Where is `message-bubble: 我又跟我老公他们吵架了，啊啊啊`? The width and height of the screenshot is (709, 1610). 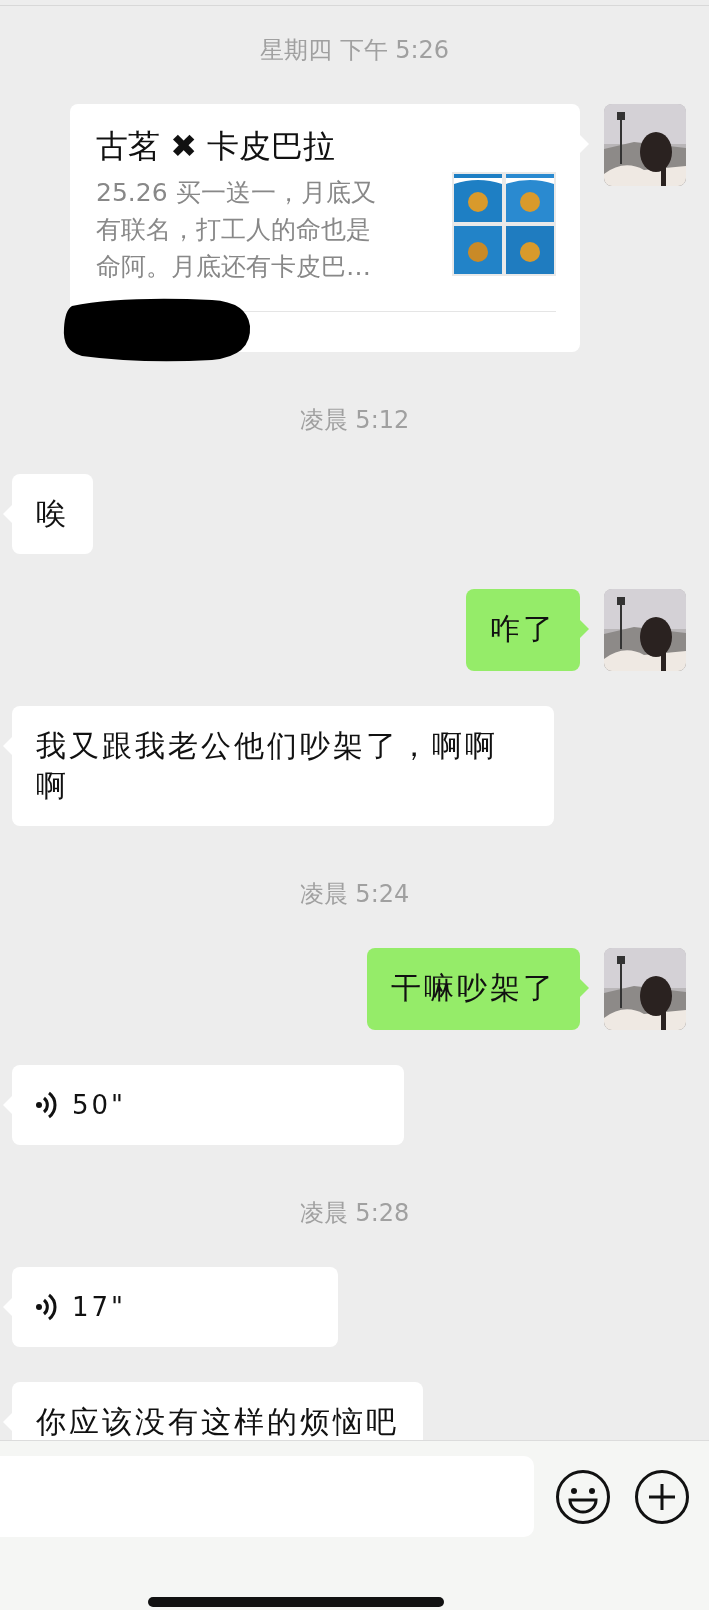
message-bubble: 我又跟我老公他们吵架了，啊啊啊 is located at coordinates (283, 766).